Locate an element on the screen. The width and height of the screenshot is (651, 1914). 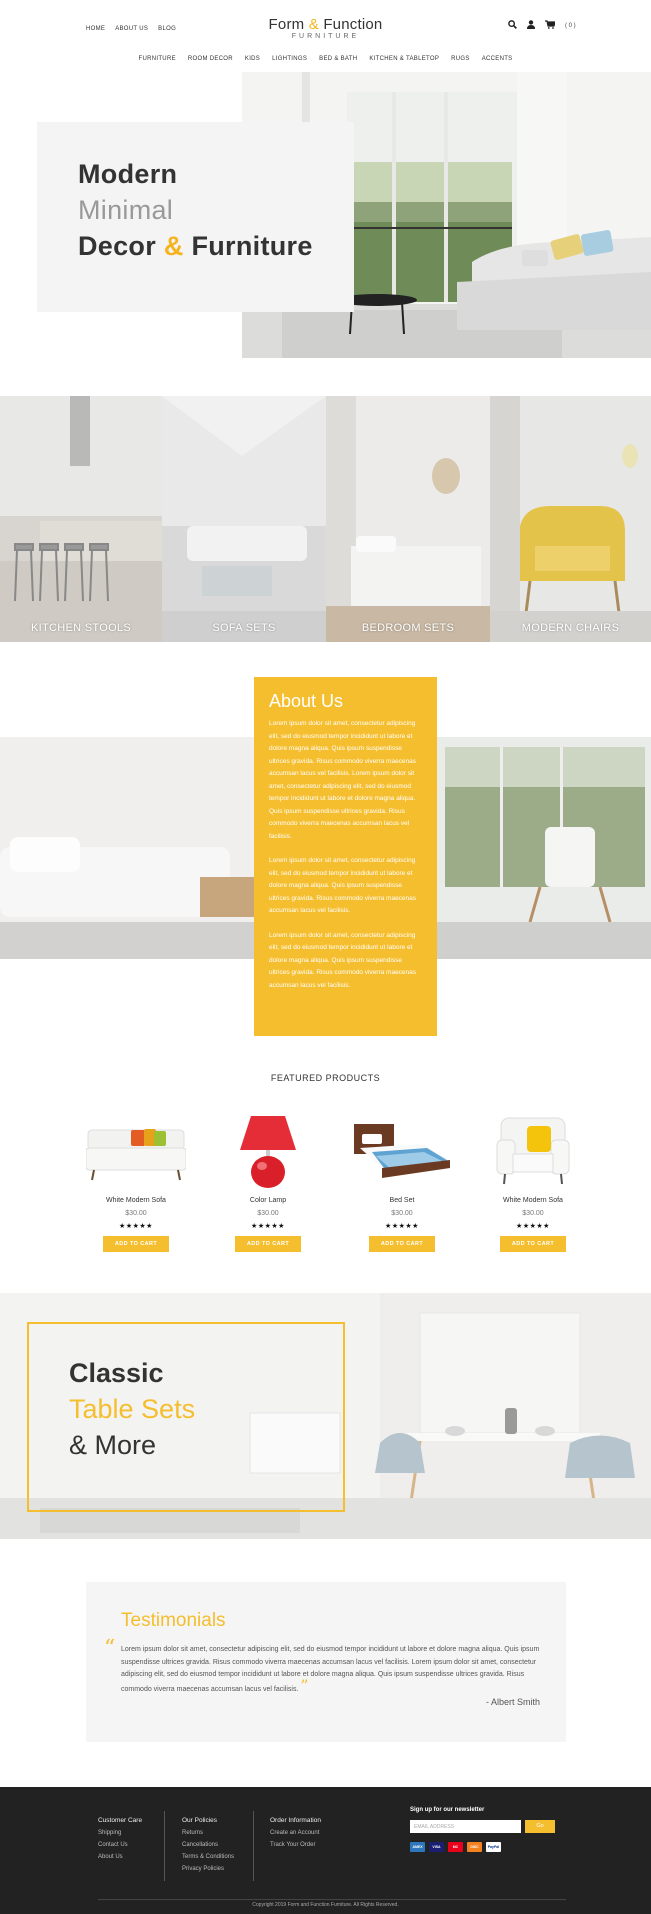
hero-line-minimal: Minimal is located at coordinates (126, 210).